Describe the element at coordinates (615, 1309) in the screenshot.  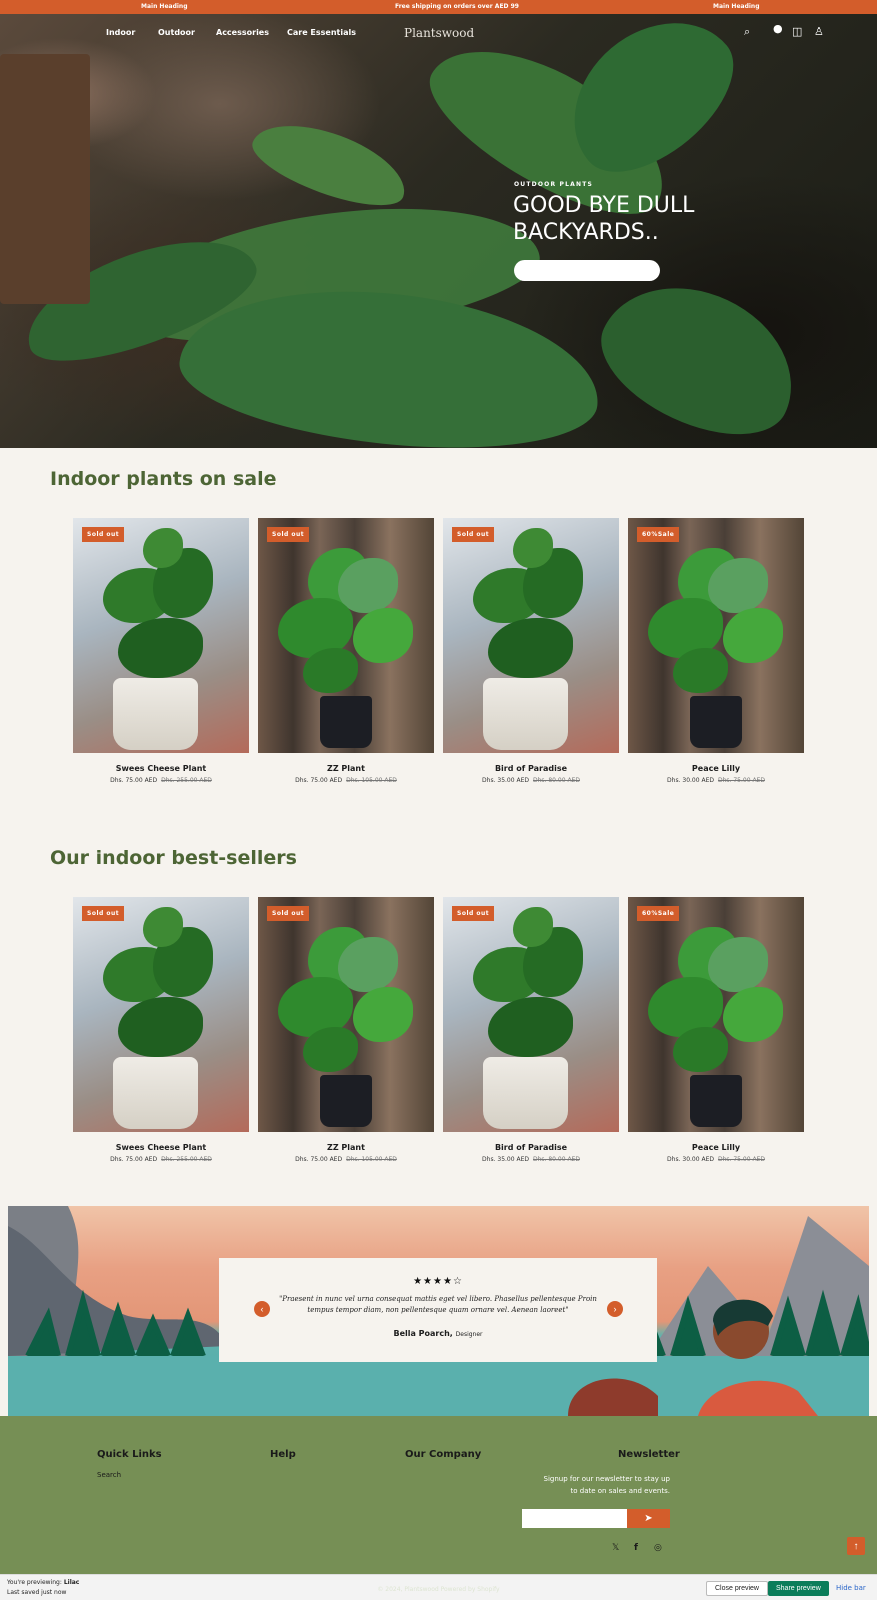
I see `next-arrow-button: ›` at that location.